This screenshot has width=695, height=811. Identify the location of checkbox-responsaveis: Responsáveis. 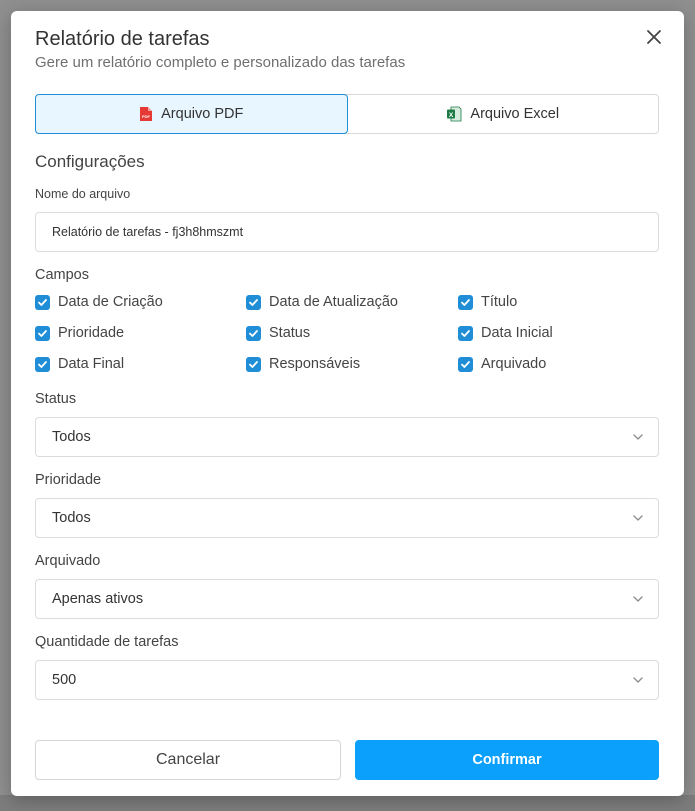
(303, 364).